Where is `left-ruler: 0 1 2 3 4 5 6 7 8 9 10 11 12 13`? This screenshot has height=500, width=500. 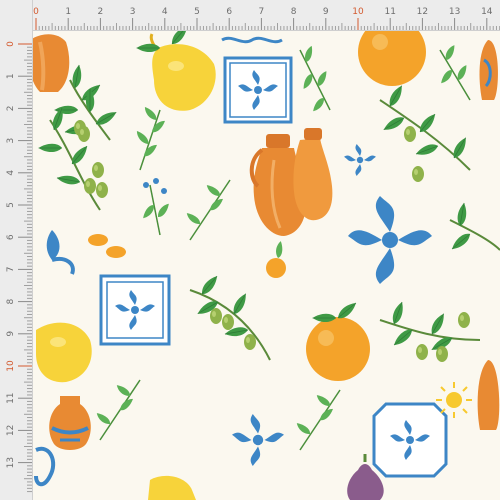
left-ruler: 0 1 2 3 4 5 6 7 8 9 10 11 12 13 is located at coordinates (16, 250).